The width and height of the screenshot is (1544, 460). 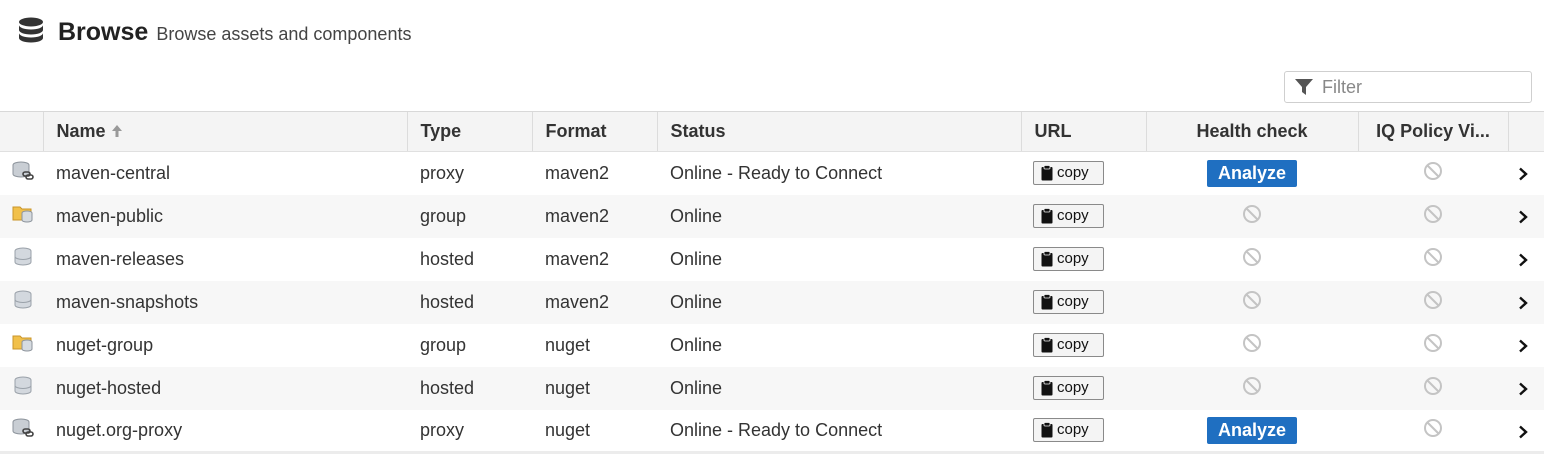 I want to click on table-row: maven-public group maven2 Online copy, so click(x=772, y=216).